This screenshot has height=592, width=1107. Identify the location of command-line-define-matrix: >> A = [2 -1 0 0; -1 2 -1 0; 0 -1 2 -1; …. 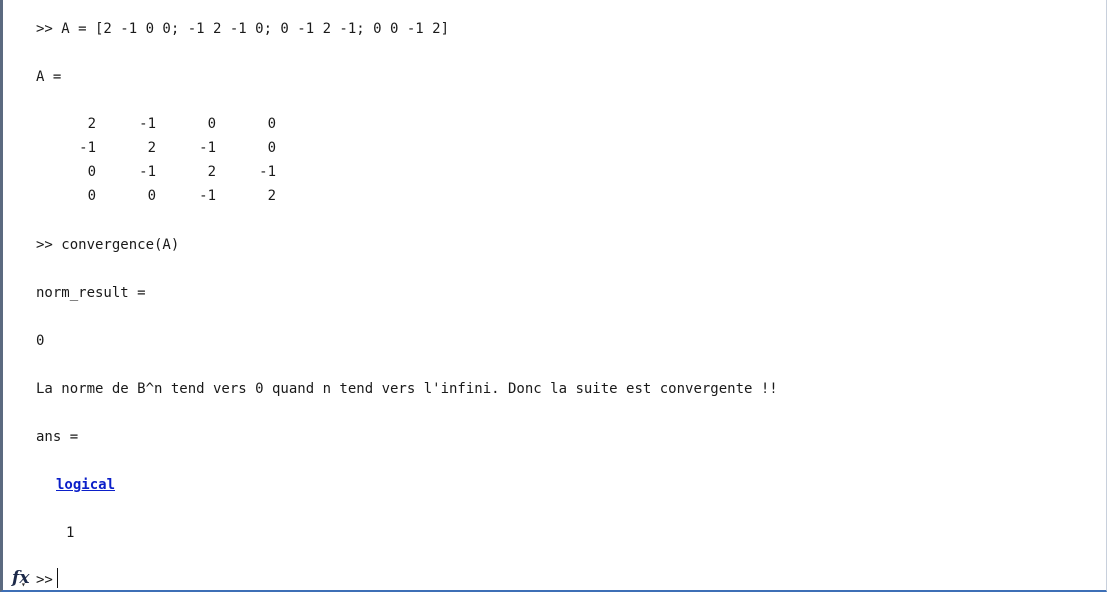
(243, 29).